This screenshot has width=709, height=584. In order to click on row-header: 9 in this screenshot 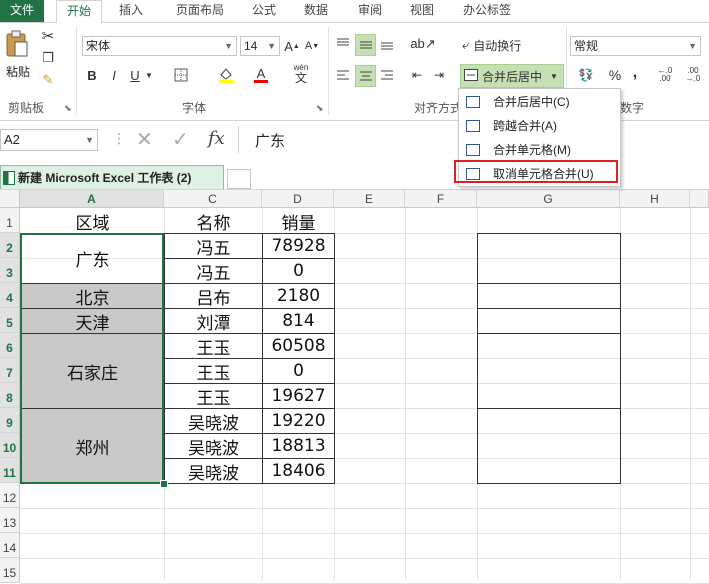, I will do `click(10, 420)`.